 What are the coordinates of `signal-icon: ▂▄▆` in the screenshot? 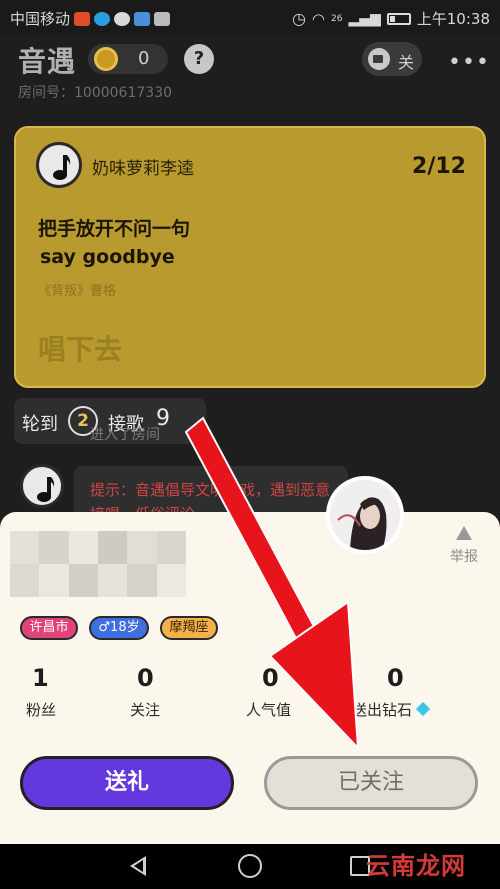 It's located at (364, 18).